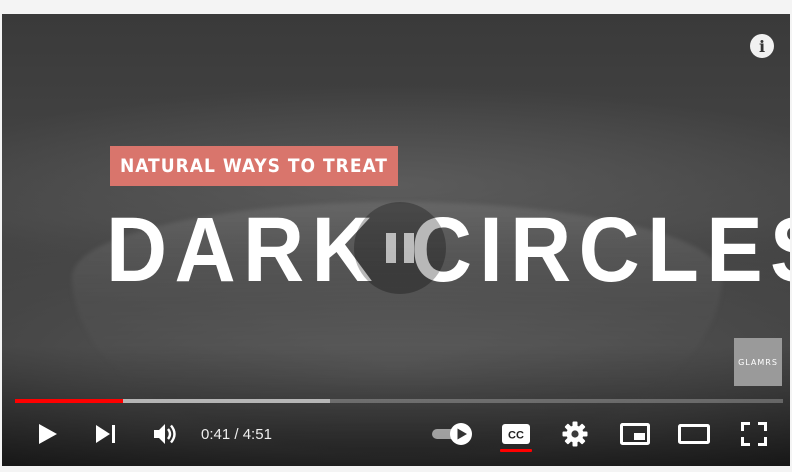  I want to click on captions-icon: CC, so click(516, 434).